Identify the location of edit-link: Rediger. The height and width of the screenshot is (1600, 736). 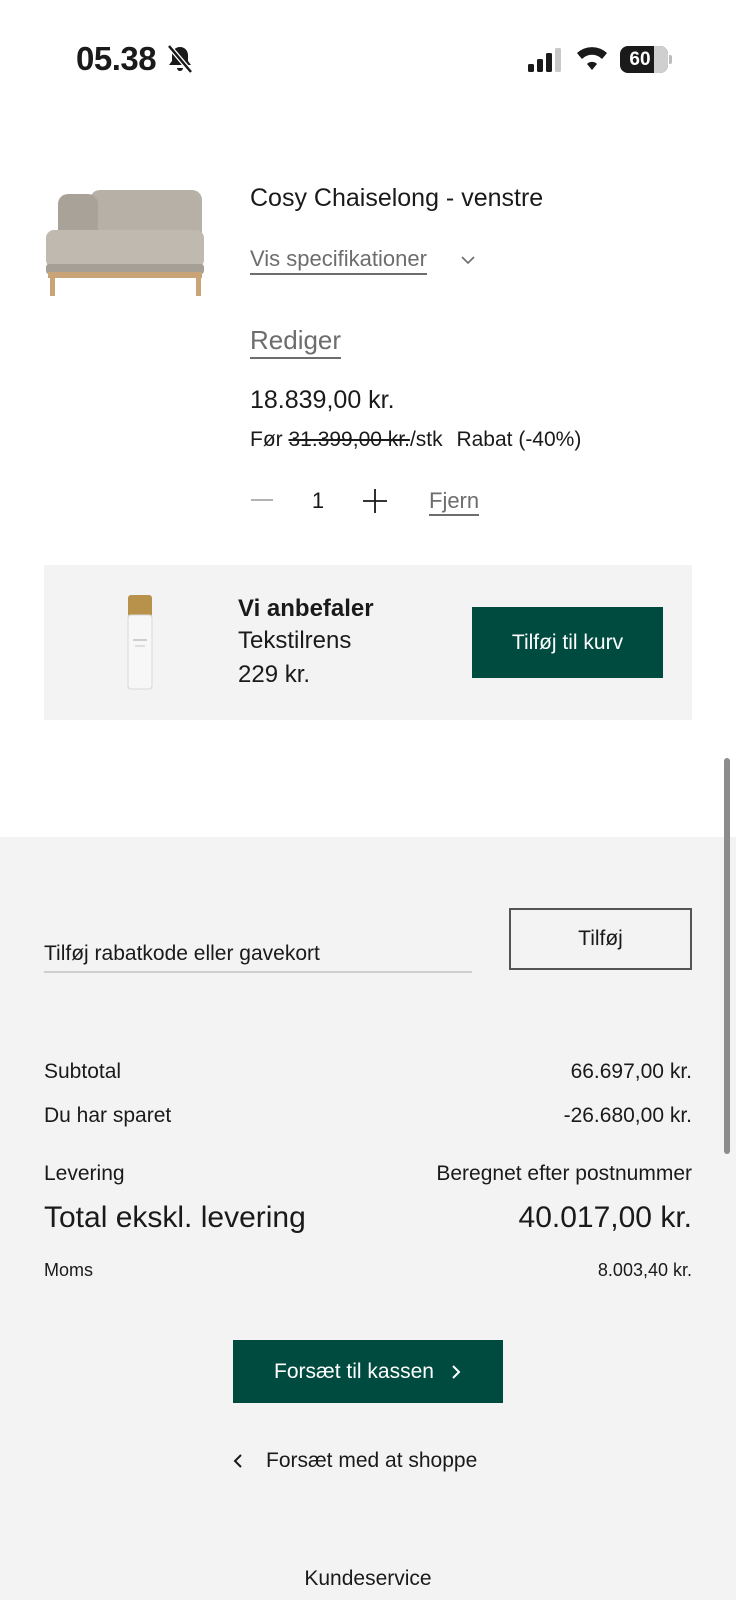
(296, 341).